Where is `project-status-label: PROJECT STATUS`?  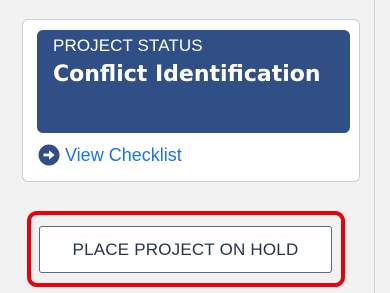 project-status-label: PROJECT STATUS is located at coordinates (128, 45).